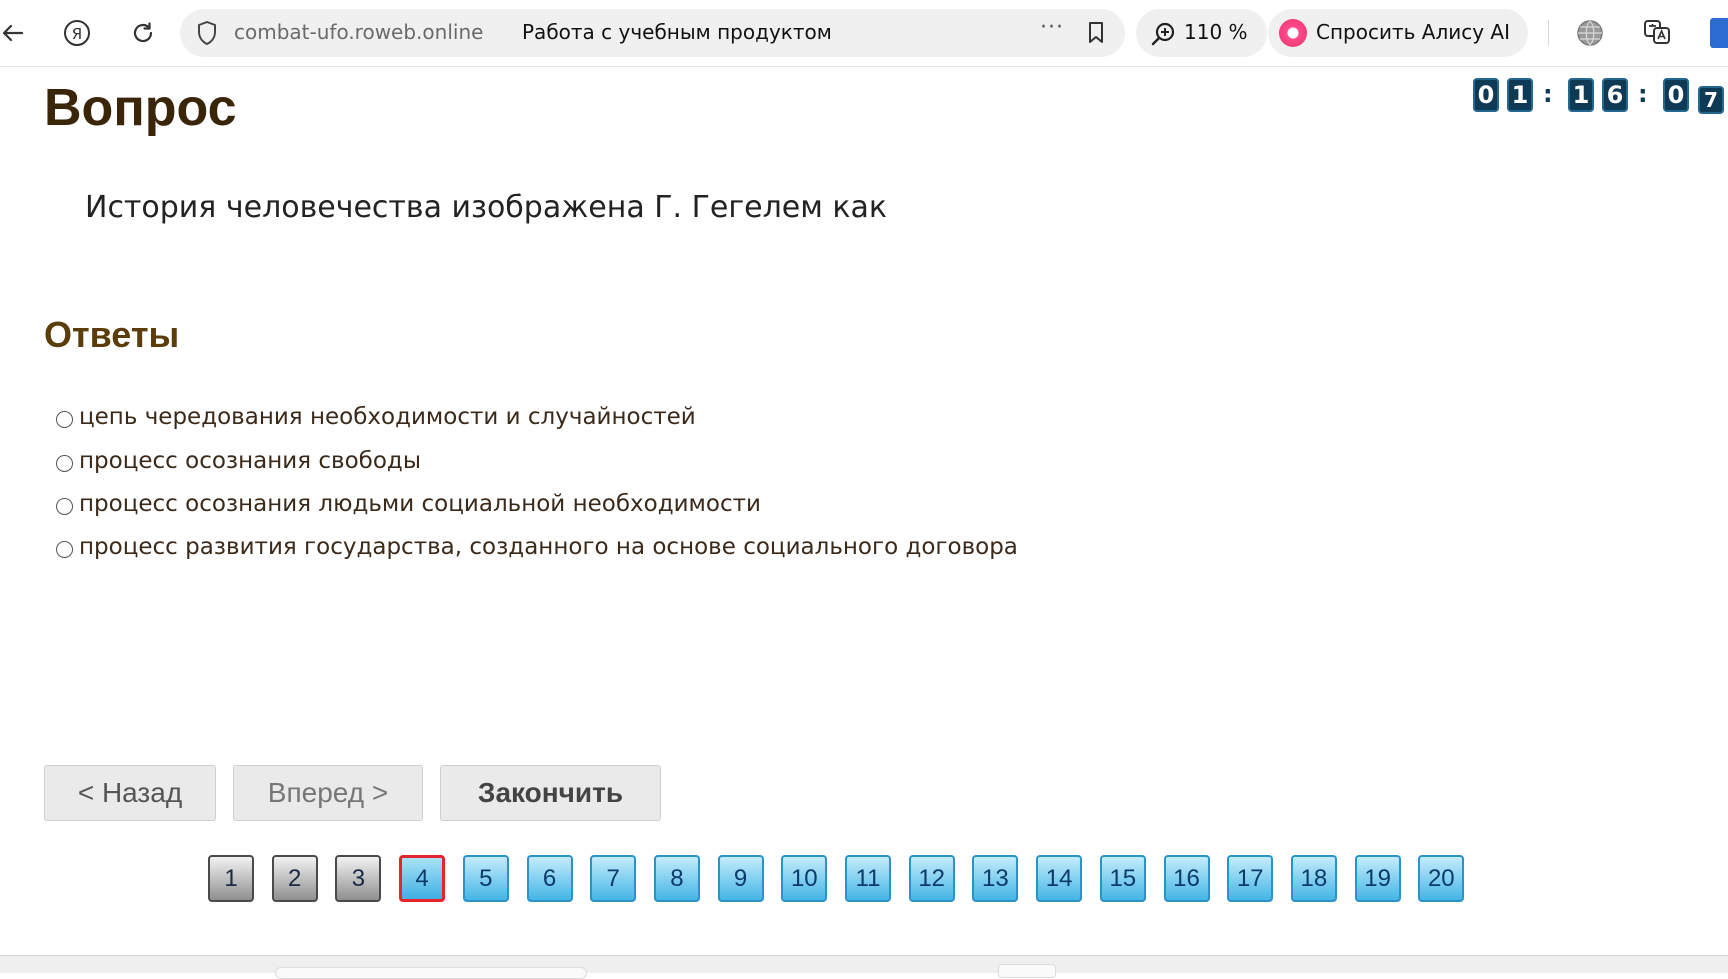 The height and width of the screenshot is (979, 1728). Describe the element at coordinates (1163, 34) in the screenshot. I see `zoom-icon` at that location.